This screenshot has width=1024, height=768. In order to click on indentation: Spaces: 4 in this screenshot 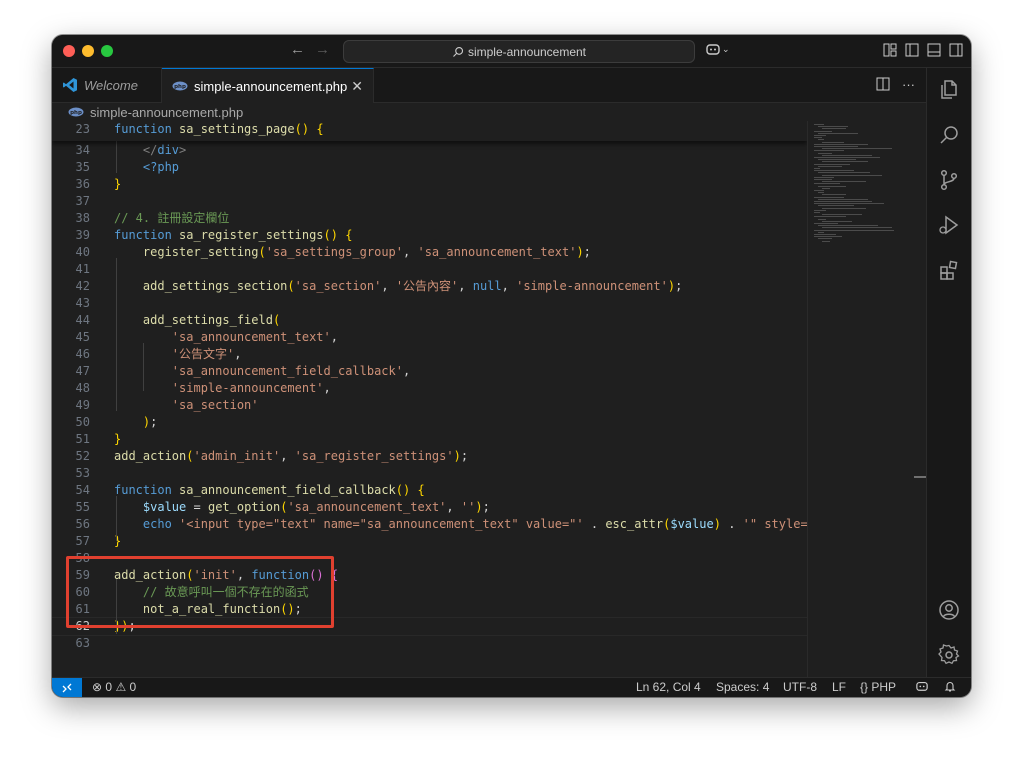, I will do `click(742, 687)`.